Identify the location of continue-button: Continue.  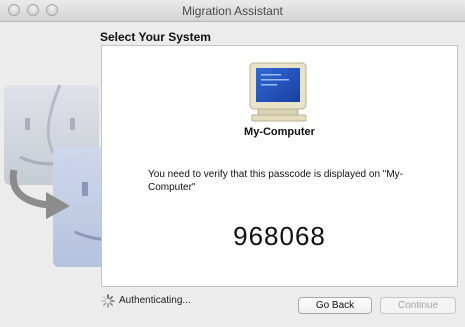
(418, 305).